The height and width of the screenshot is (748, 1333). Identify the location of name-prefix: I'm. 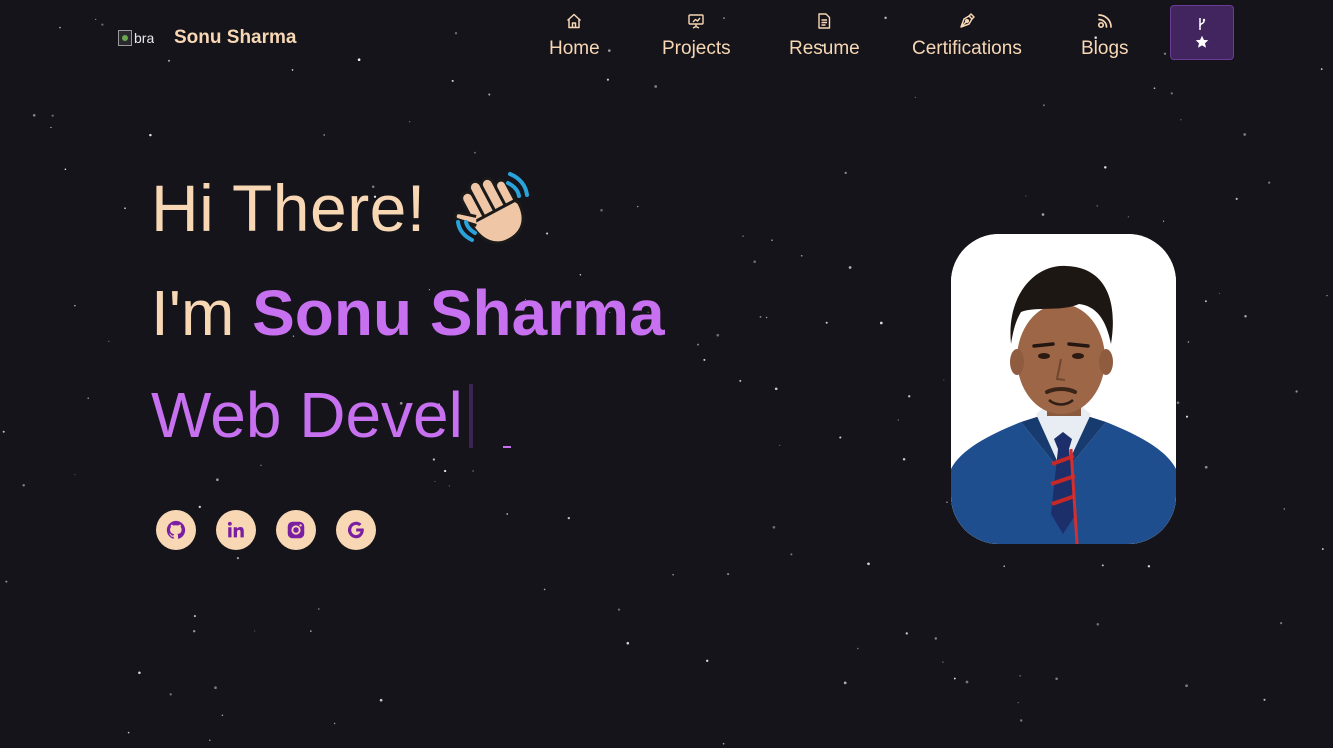
(193, 313).